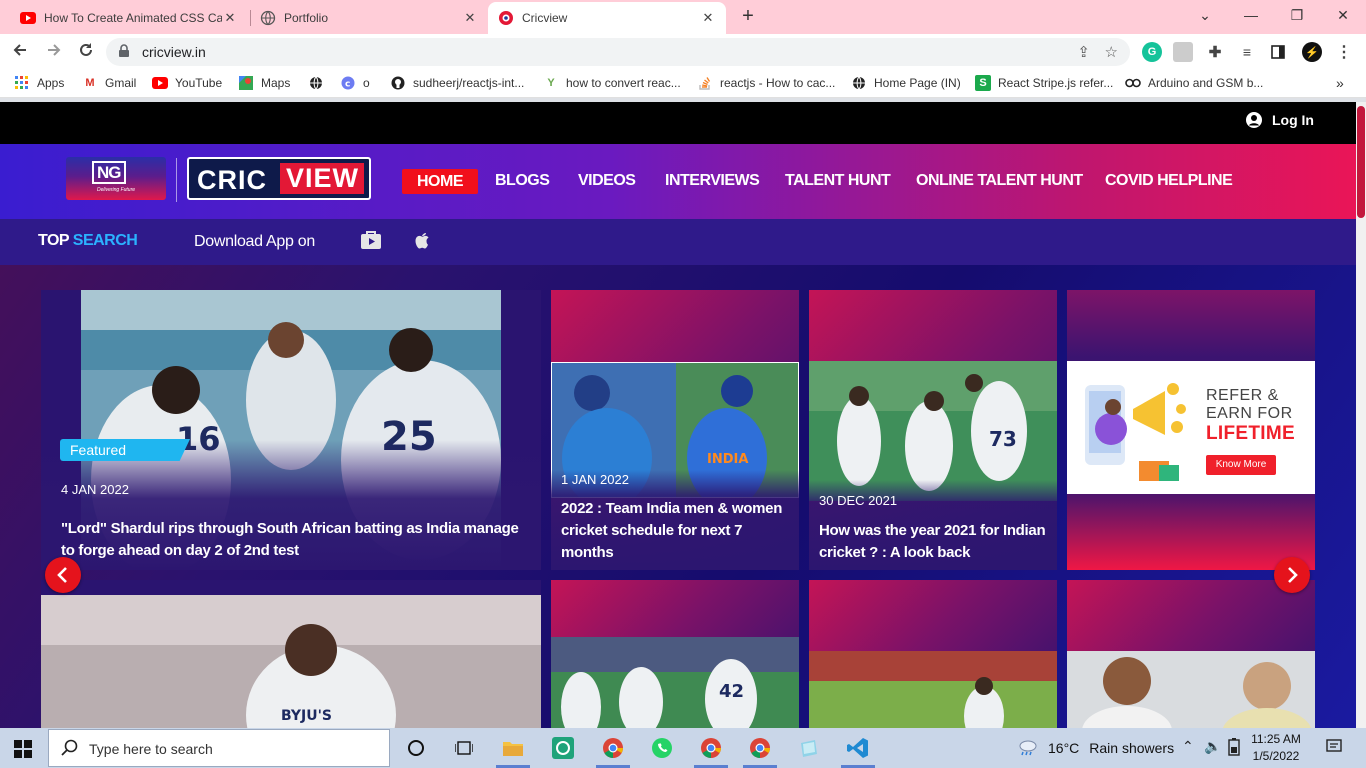 The image size is (1366, 768). I want to click on nav-talent-hunt: TALENT HUNT, so click(838, 181).